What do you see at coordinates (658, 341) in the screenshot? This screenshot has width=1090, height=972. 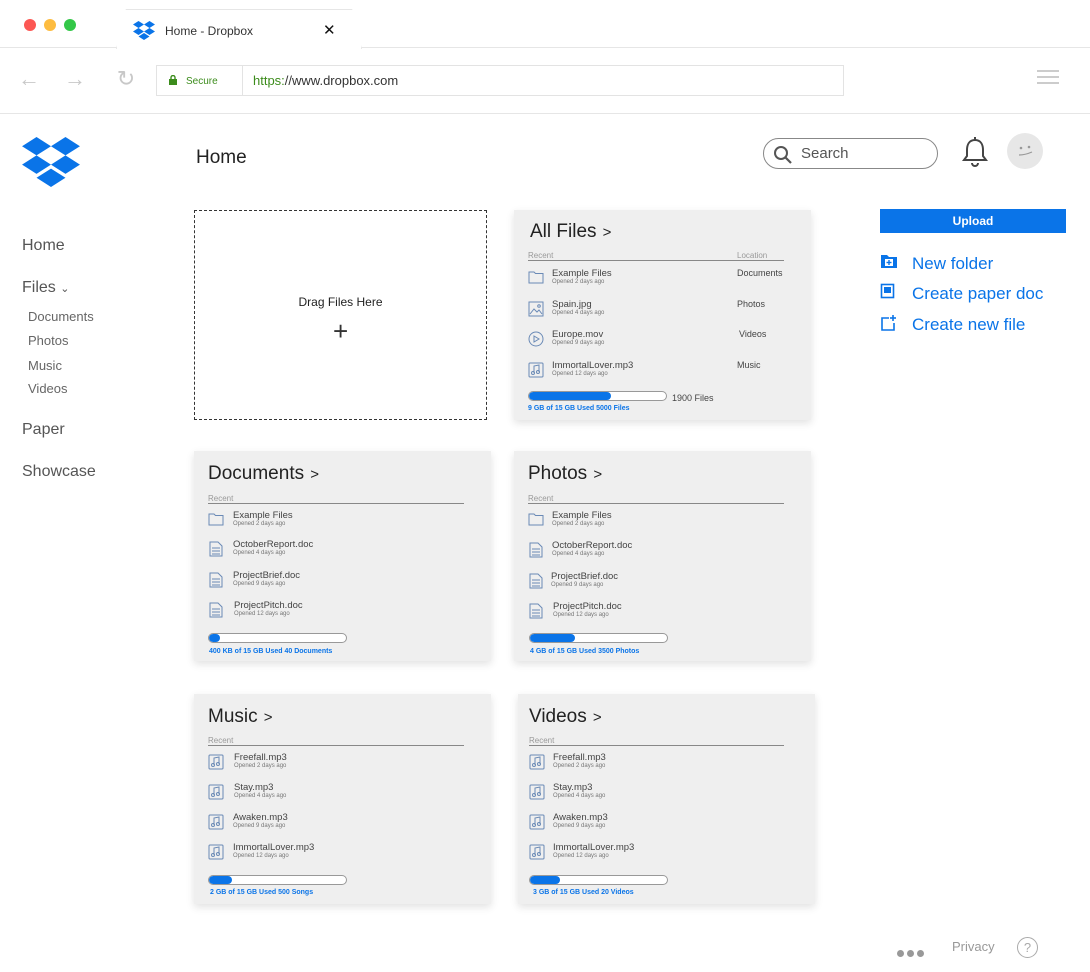 I see `list-item: Europe.mov Opened 9 days ago Videos` at bounding box center [658, 341].